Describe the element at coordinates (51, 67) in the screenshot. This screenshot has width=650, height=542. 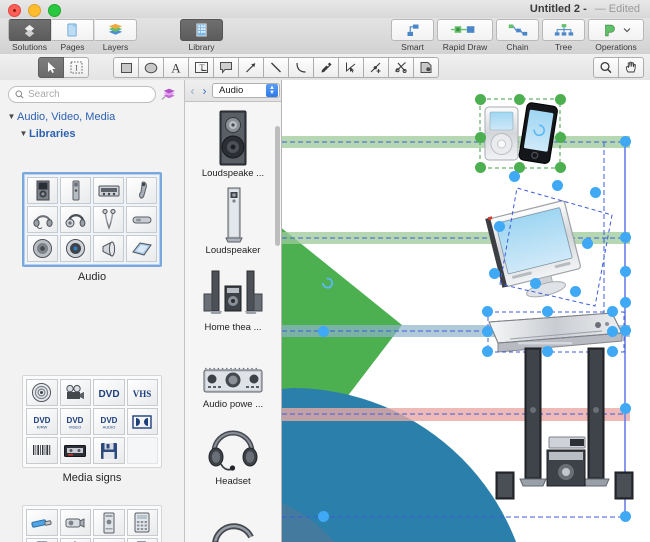
I see `pointer-tool` at that location.